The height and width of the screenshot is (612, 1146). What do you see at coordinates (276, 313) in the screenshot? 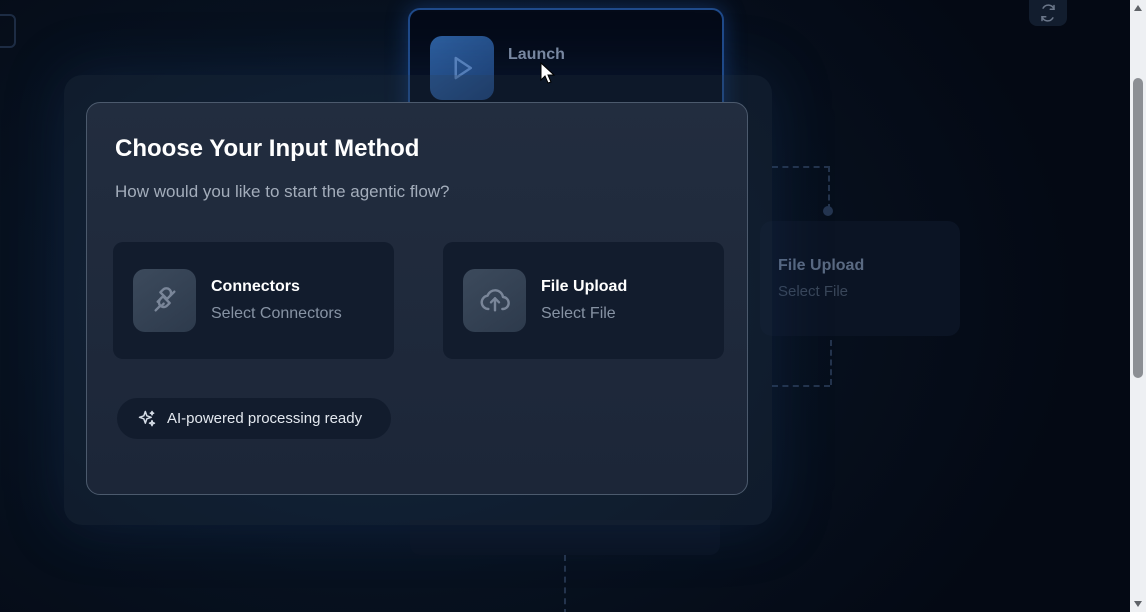
I see `connectors-option-subtitle: Select Connectors` at bounding box center [276, 313].